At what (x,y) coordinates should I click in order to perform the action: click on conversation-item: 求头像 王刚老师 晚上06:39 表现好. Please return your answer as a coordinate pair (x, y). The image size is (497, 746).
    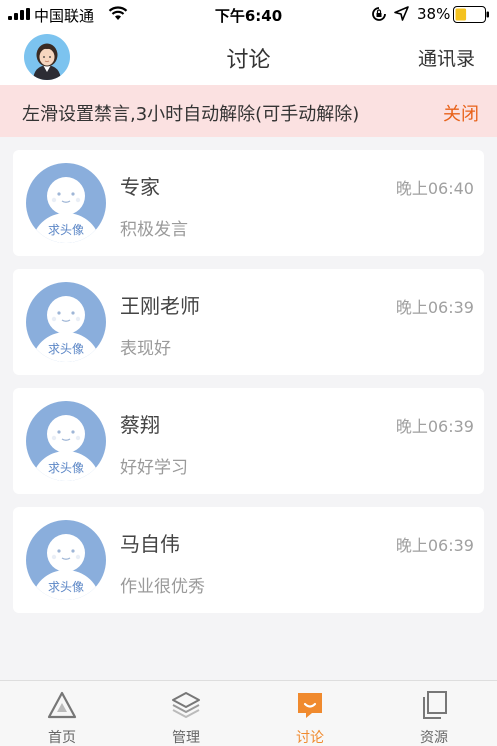
    Looking at the image, I should click on (248, 322).